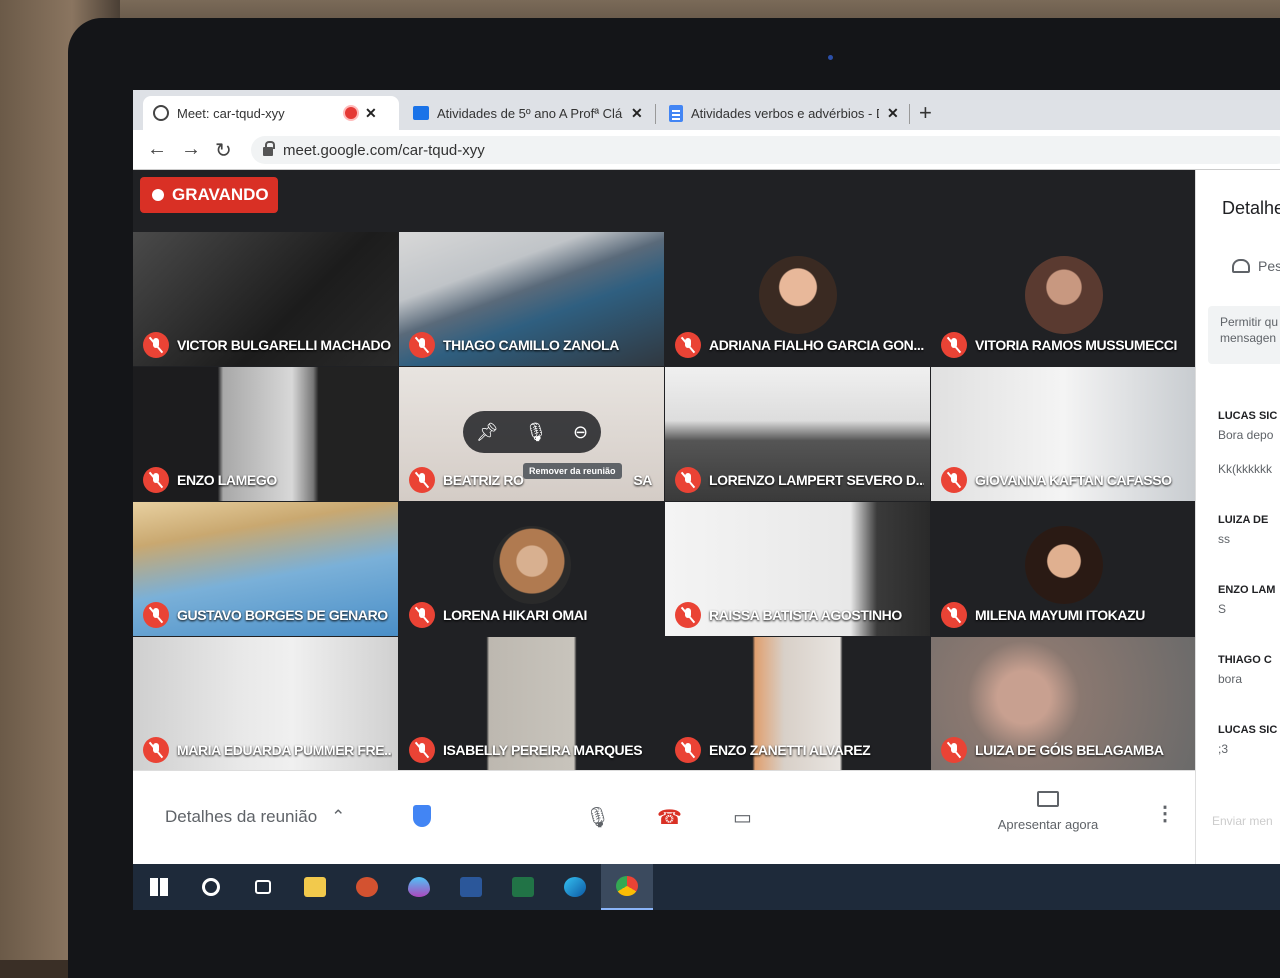  What do you see at coordinates (422, 816) in the screenshot?
I see `security-shield-icon` at bounding box center [422, 816].